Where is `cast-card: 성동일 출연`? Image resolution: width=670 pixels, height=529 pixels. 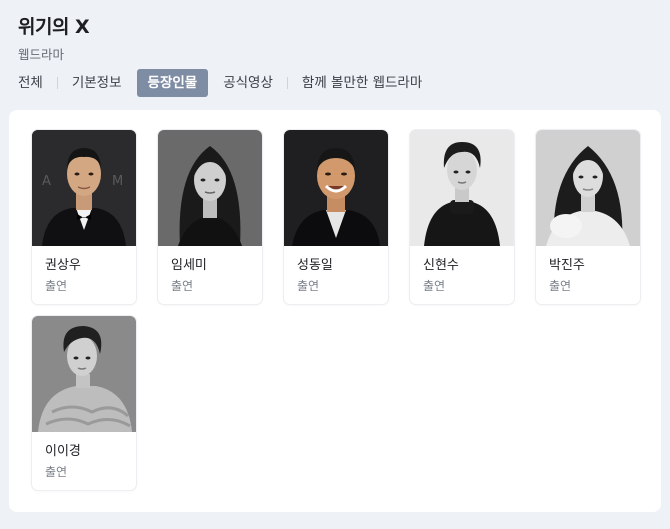 cast-card: 성동일 출연 is located at coordinates (336, 217).